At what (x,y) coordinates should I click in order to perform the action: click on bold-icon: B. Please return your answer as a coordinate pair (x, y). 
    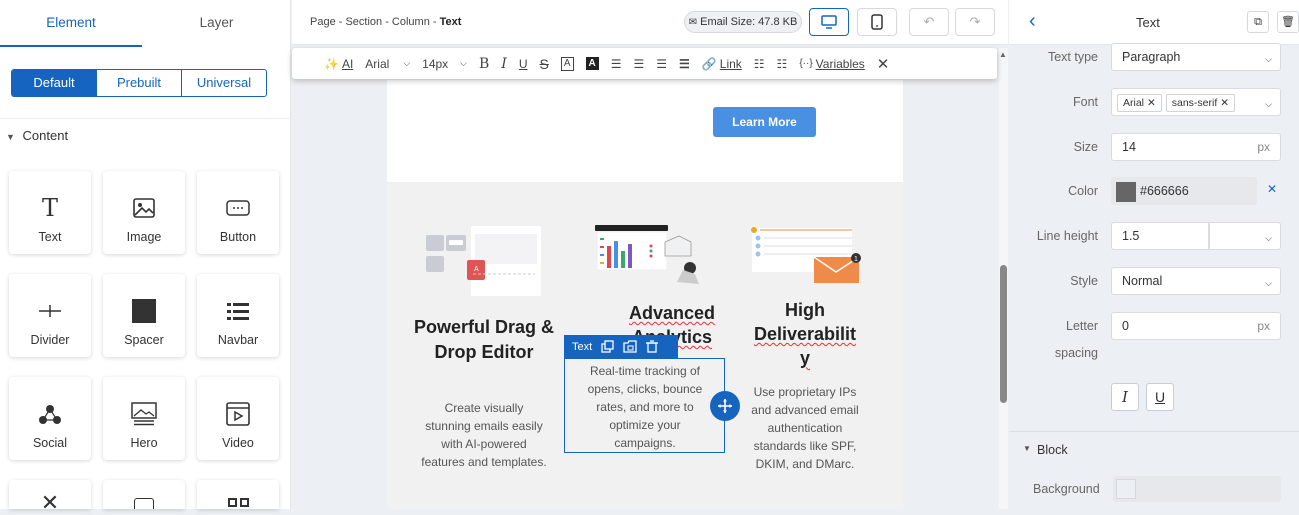
    Looking at the image, I should click on (484, 64).